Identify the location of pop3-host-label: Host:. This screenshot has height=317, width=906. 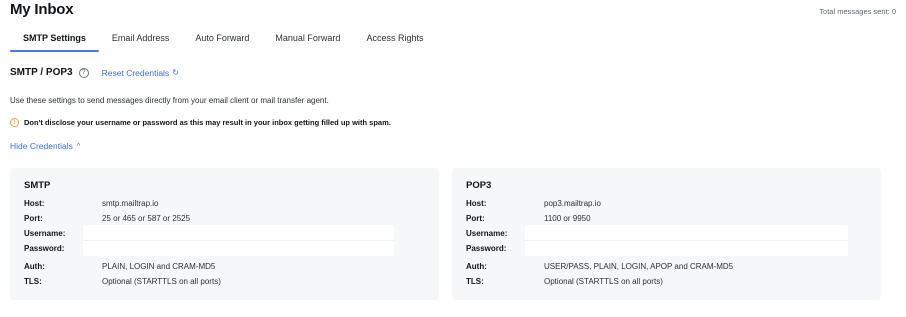
(476, 203).